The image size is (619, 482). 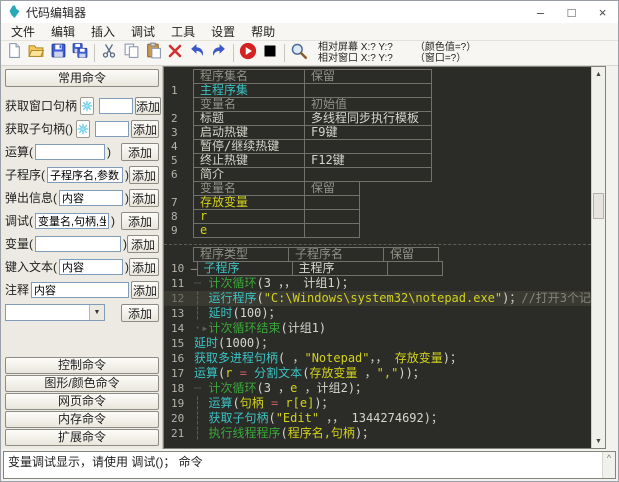 I want to click on menu-item-4: 工具, so click(x=183, y=31).